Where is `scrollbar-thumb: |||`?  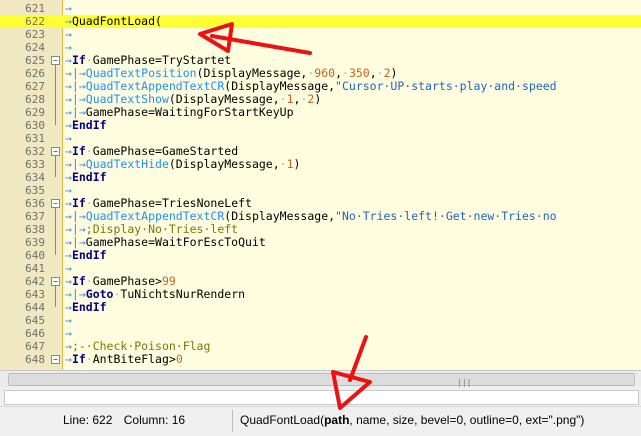
scrollbar-thumb: ||| is located at coordinates (321, 380).